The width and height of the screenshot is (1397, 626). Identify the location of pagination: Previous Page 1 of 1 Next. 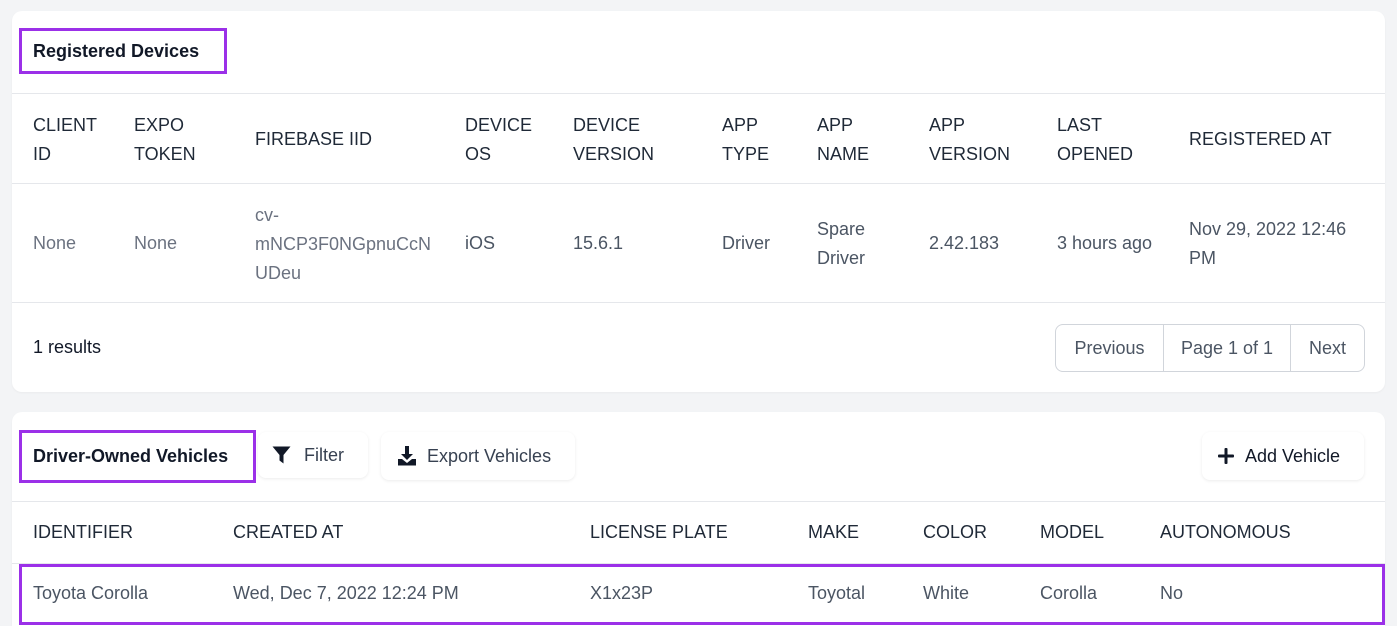
(1210, 348).